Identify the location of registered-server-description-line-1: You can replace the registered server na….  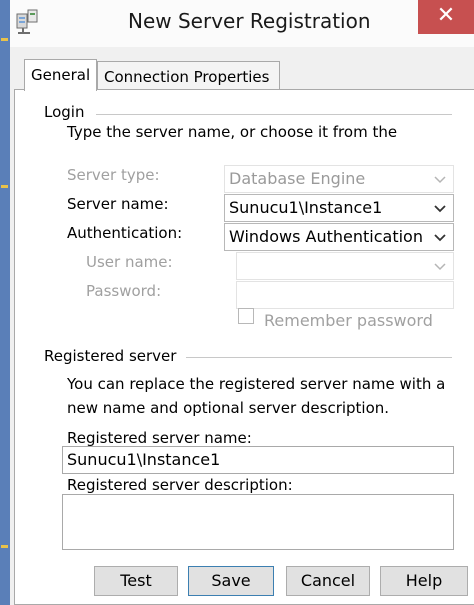
(256, 384).